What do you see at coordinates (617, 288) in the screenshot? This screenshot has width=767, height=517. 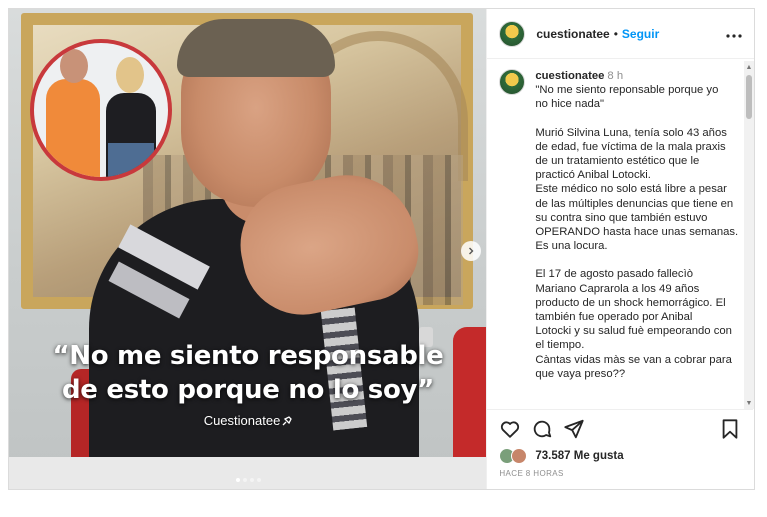 I see `caption-line: Mariano Caprarola a los 49 años` at bounding box center [617, 288].